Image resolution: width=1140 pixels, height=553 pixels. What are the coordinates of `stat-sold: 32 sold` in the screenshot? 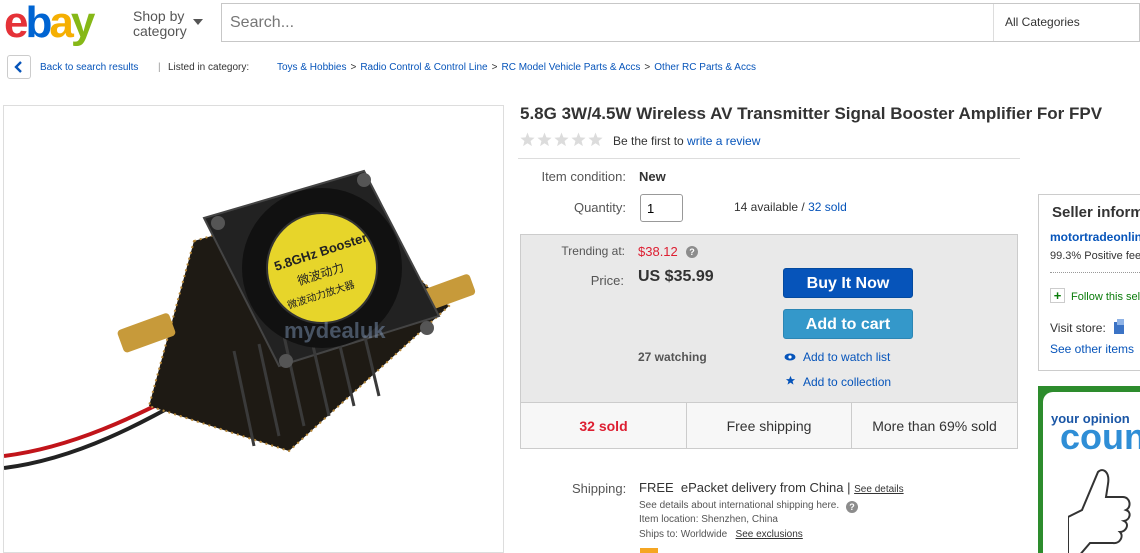 It's located at (603, 426).